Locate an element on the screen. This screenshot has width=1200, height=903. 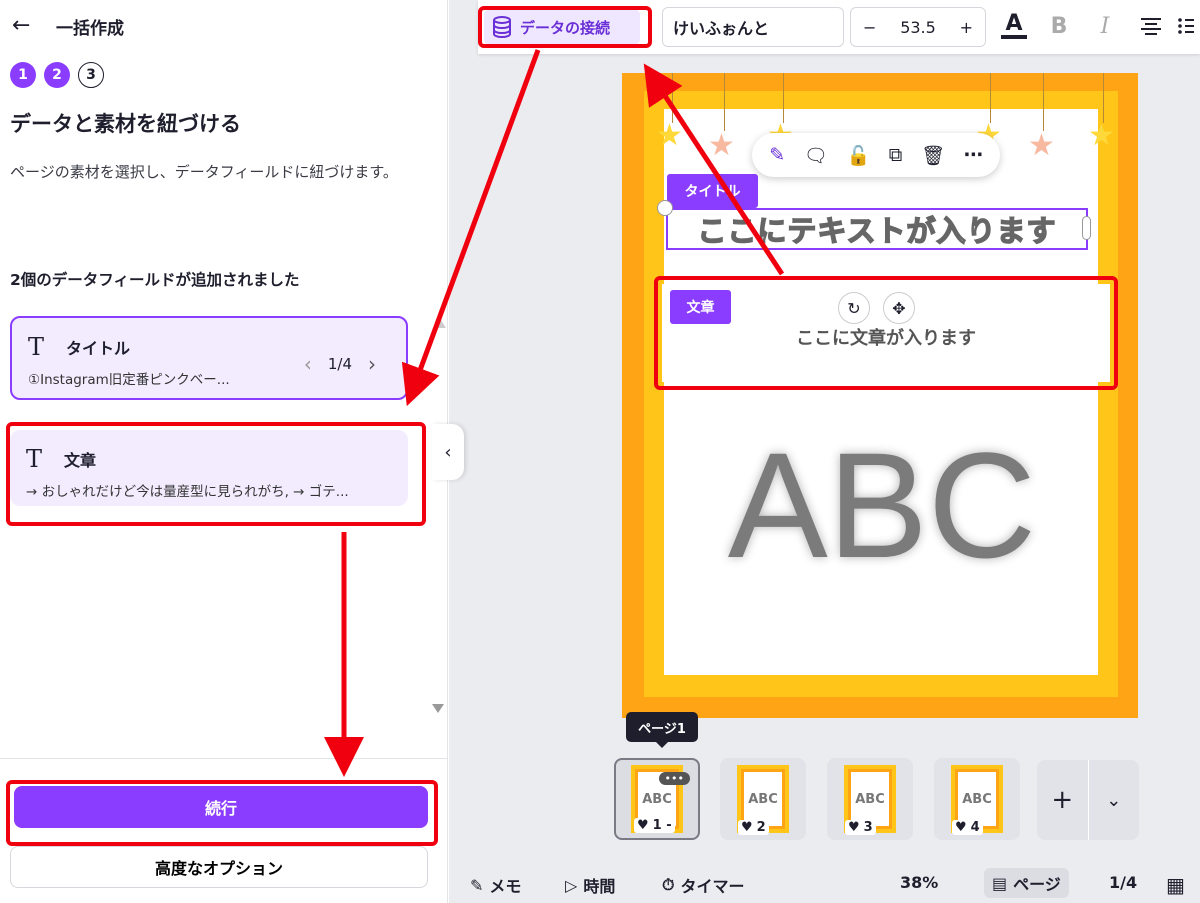
time-button: ▷ 時間 is located at coordinates (590, 885).